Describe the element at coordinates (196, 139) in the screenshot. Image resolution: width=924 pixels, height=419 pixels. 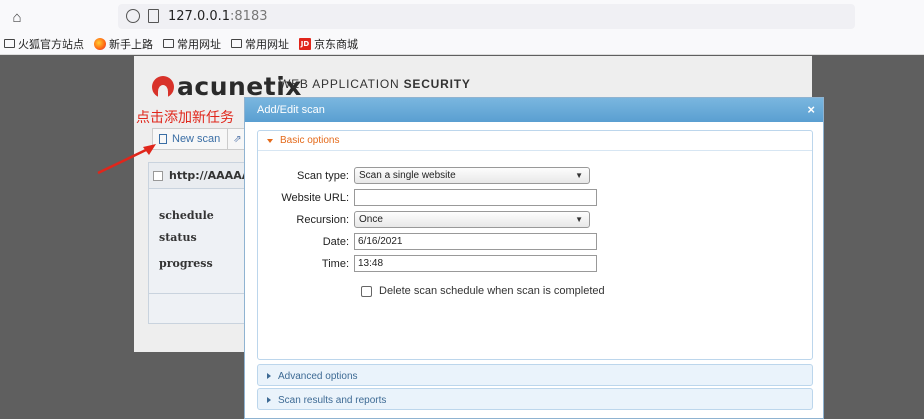
I see `new-scan-label: New scan` at that location.